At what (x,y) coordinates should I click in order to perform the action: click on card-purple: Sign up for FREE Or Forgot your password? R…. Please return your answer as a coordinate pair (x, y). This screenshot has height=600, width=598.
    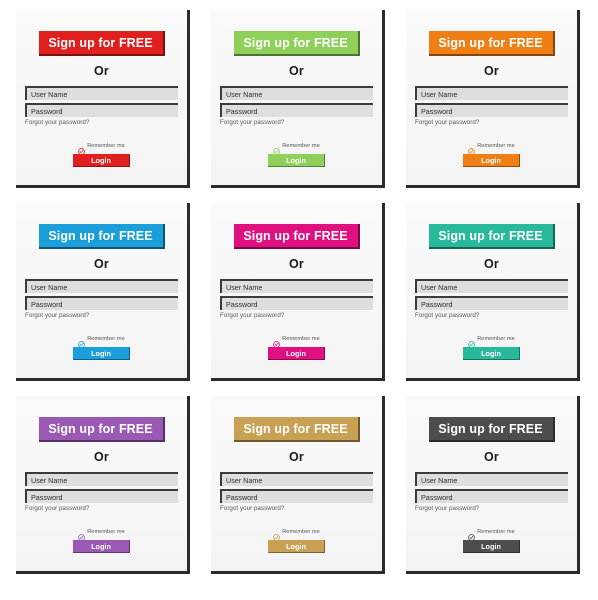
    Looking at the image, I should click on (103, 485).